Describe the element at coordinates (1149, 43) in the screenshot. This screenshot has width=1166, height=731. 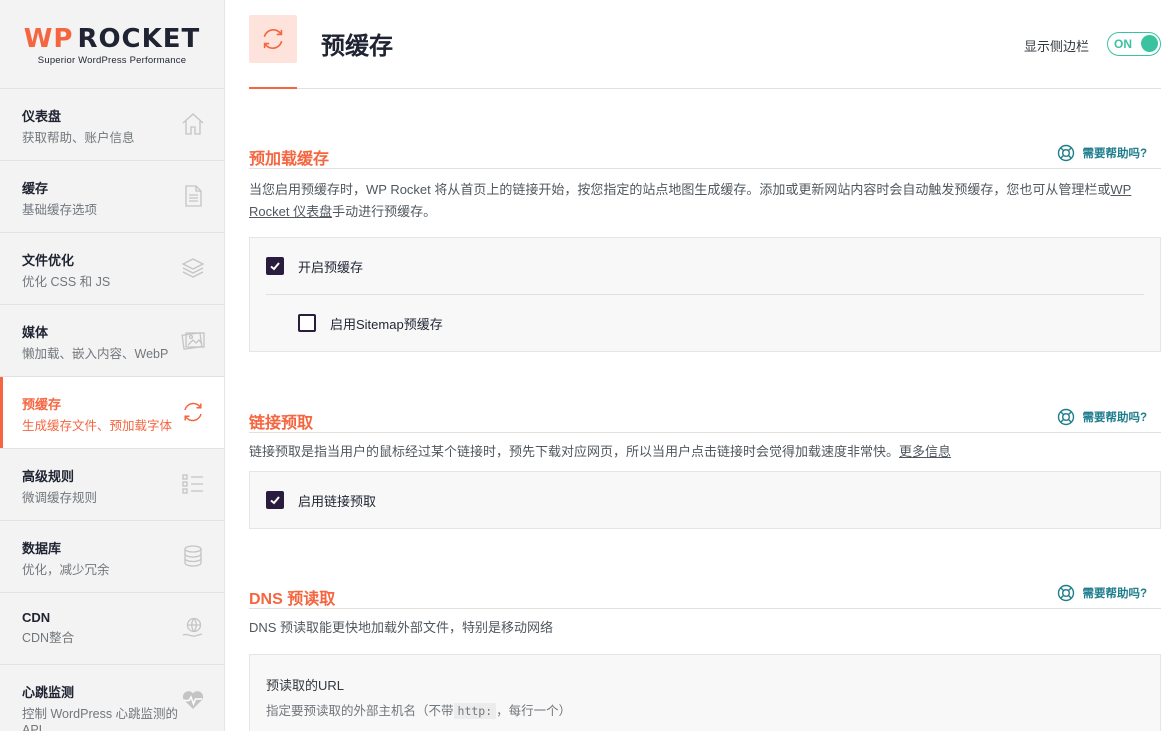
I see `toggle-knob` at that location.